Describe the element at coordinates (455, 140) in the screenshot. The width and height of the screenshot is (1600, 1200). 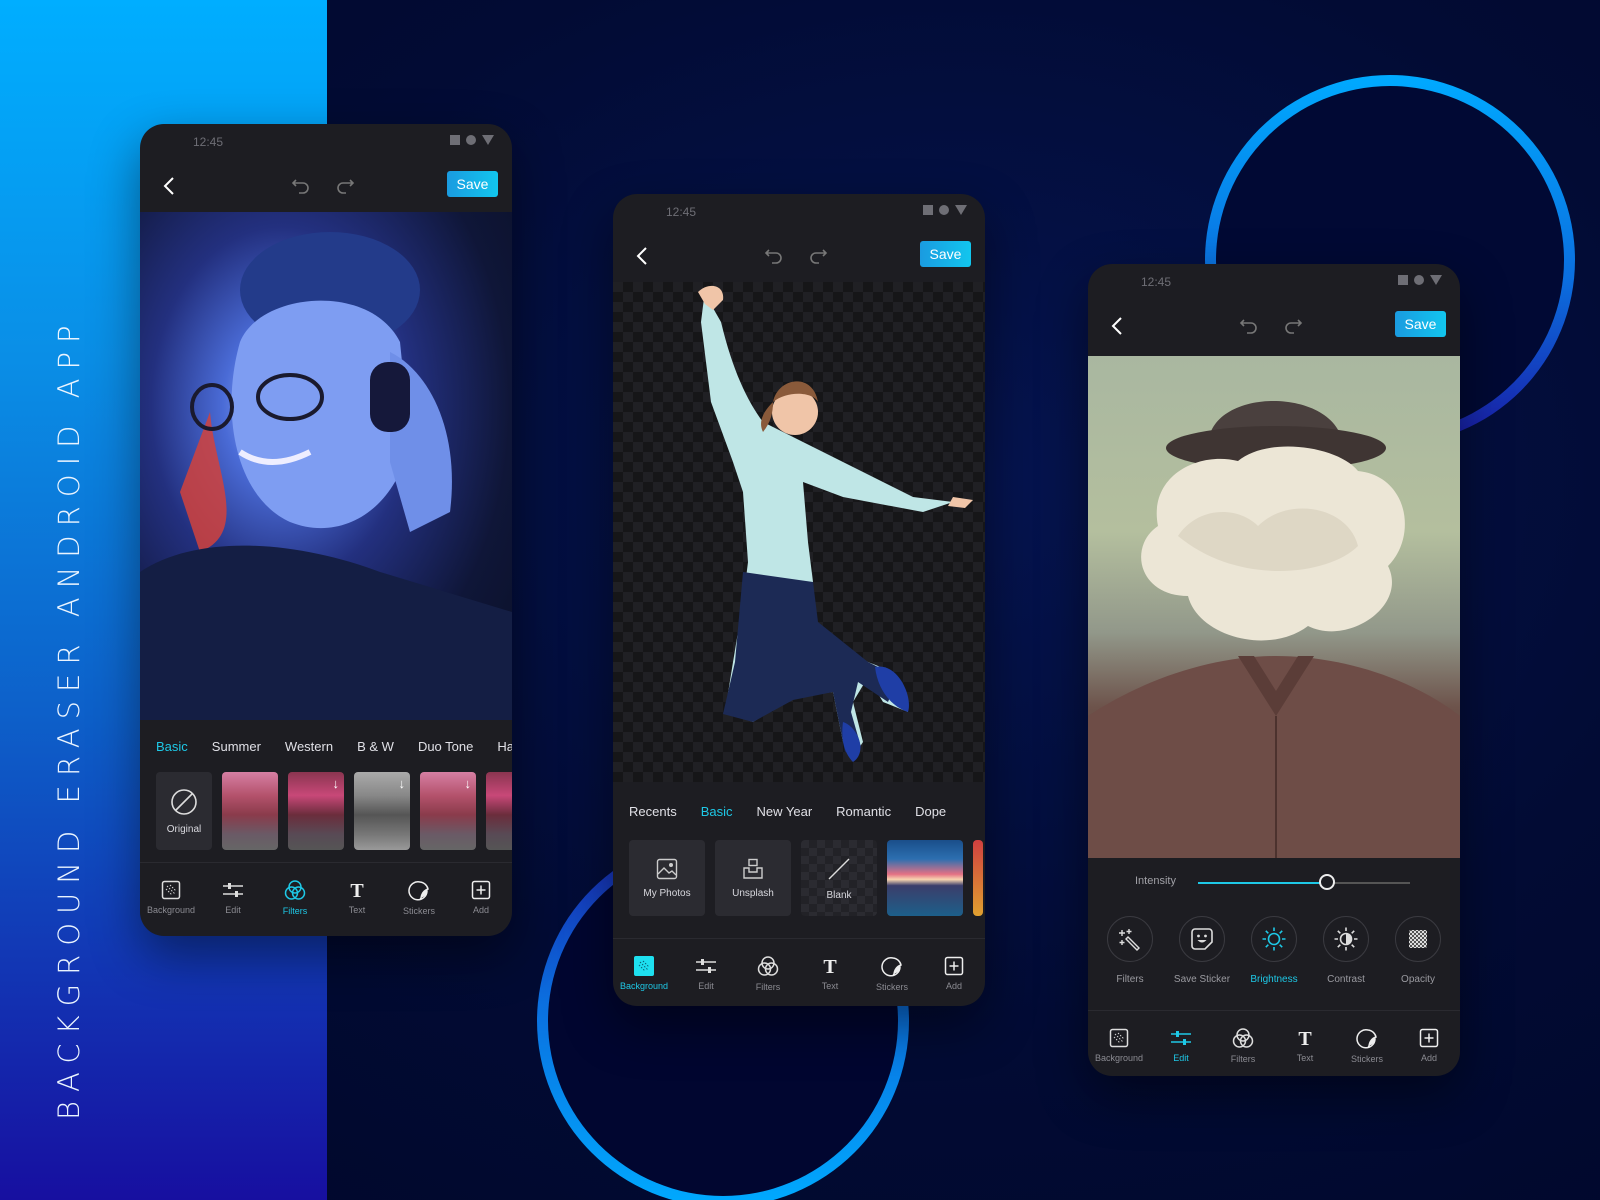
I see `recent-apps-icon` at that location.